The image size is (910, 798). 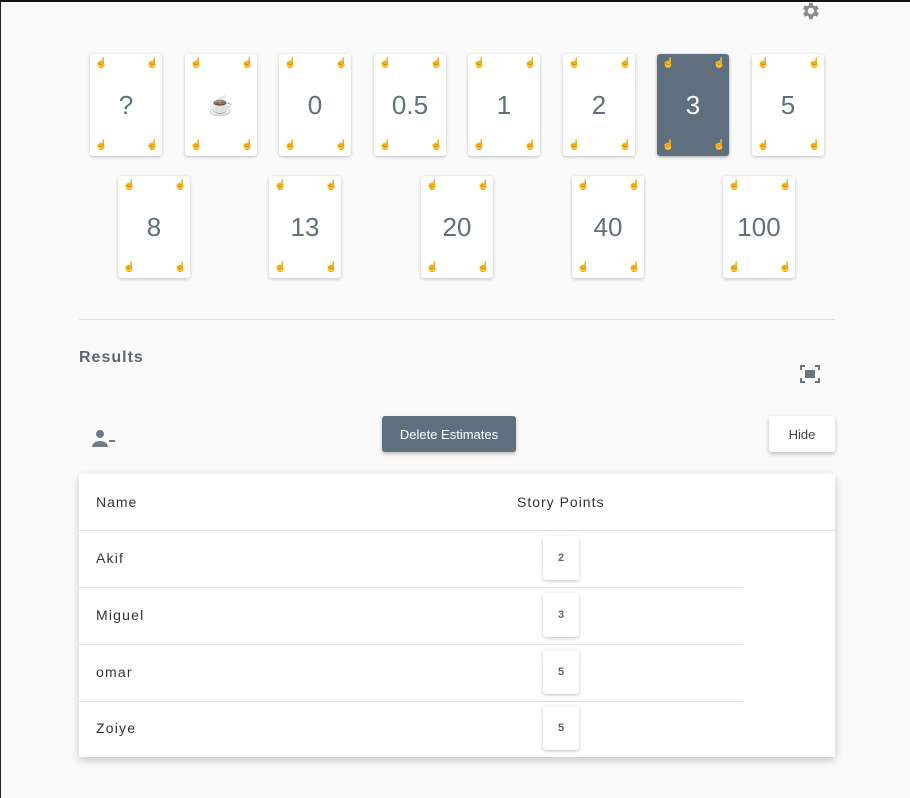 I want to click on card-value: 100, so click(x=759, y=226).